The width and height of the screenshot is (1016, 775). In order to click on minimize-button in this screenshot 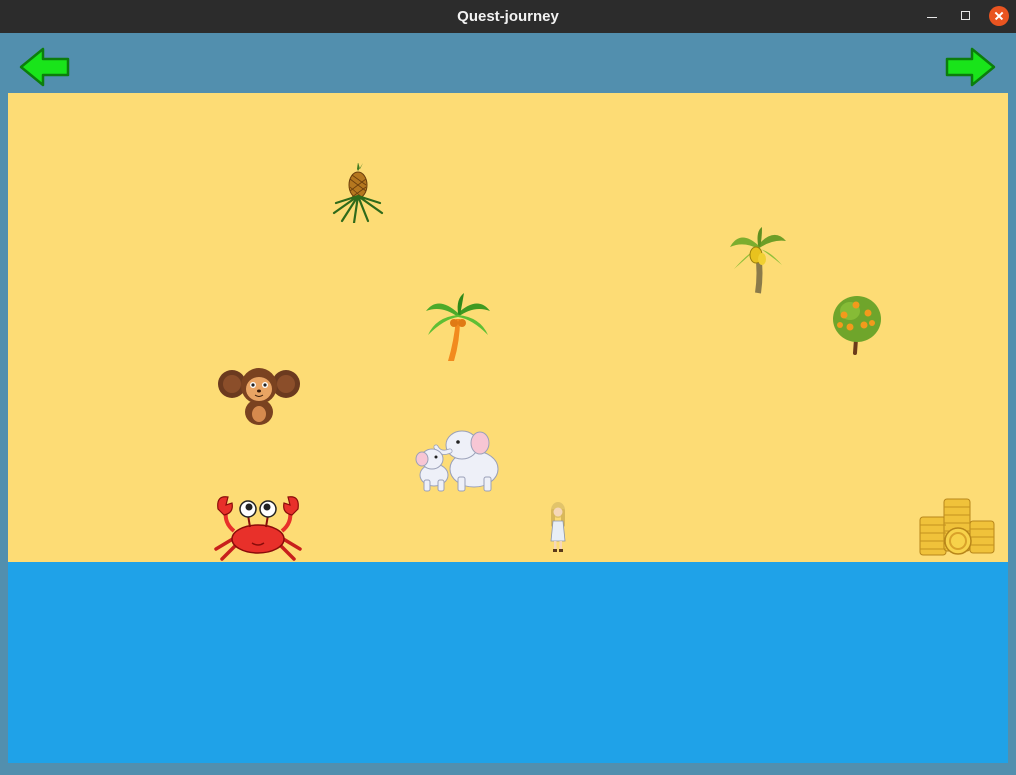, I will do `click(932, 16)`.